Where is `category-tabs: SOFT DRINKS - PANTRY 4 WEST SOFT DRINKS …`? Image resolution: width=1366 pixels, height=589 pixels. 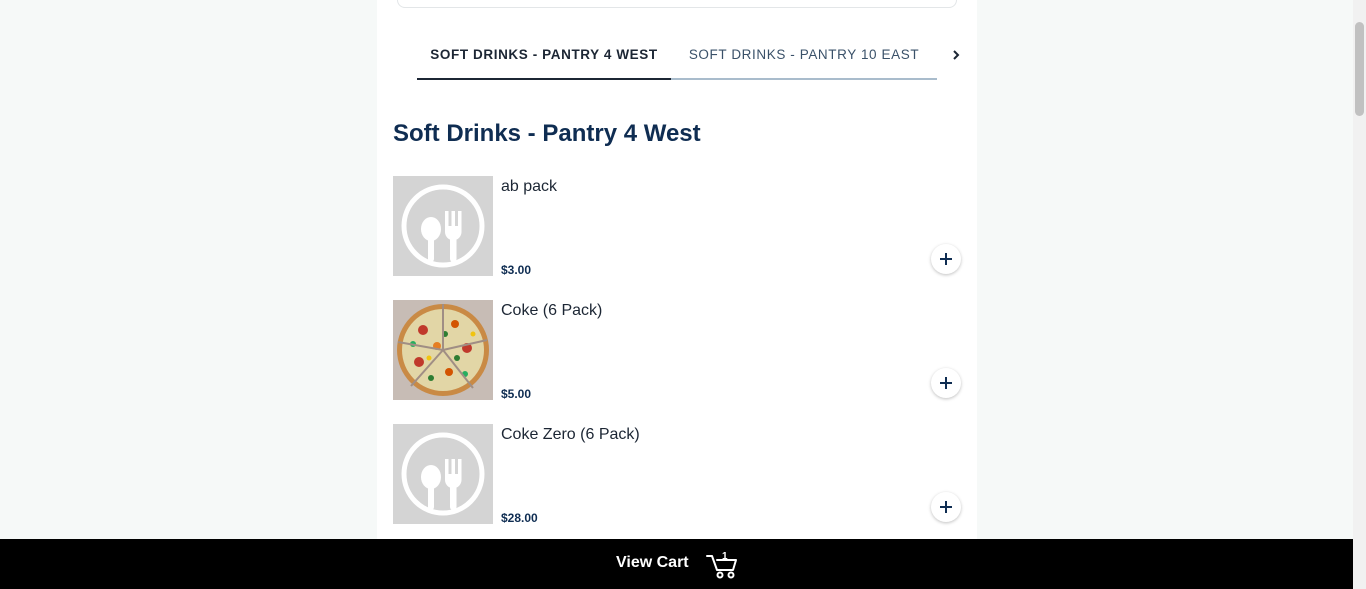 category-tabs: SOFT DRINKS - PANTRY 4 WEST SOFT DRINKS … is located at coordinates (677, 55).